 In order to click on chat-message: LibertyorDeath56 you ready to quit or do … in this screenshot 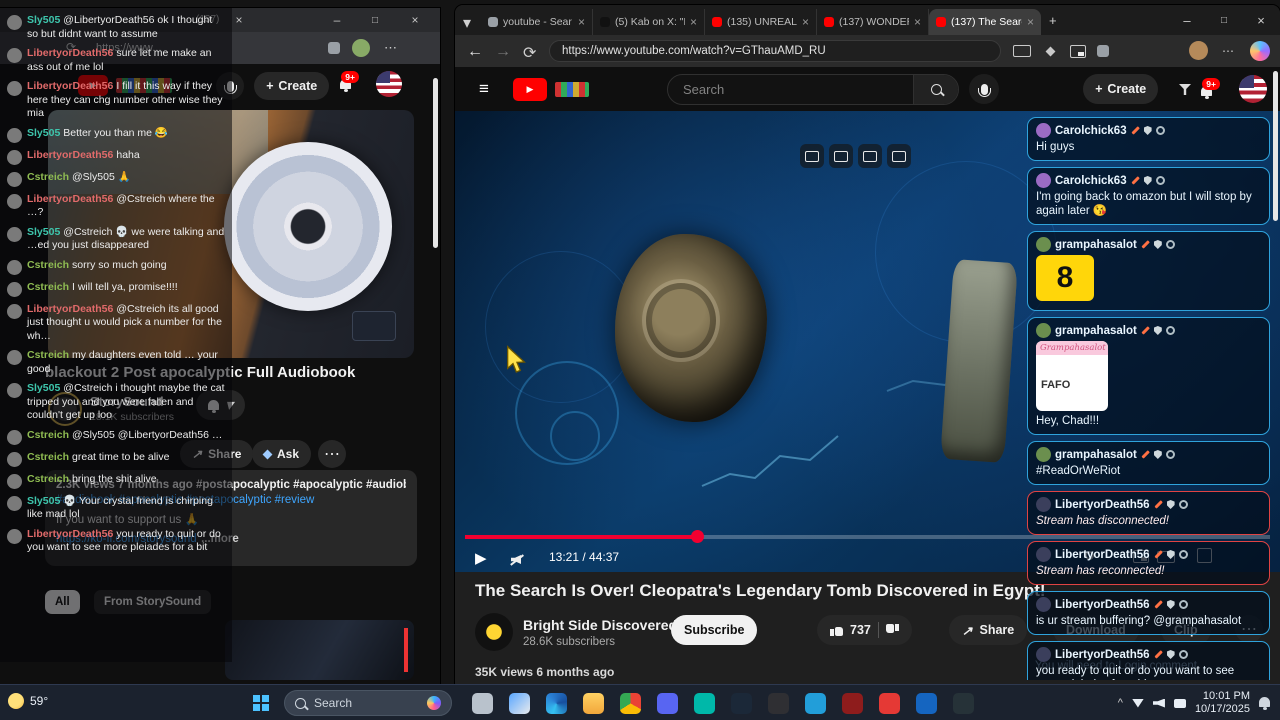, I will do `click(116, 541)`.